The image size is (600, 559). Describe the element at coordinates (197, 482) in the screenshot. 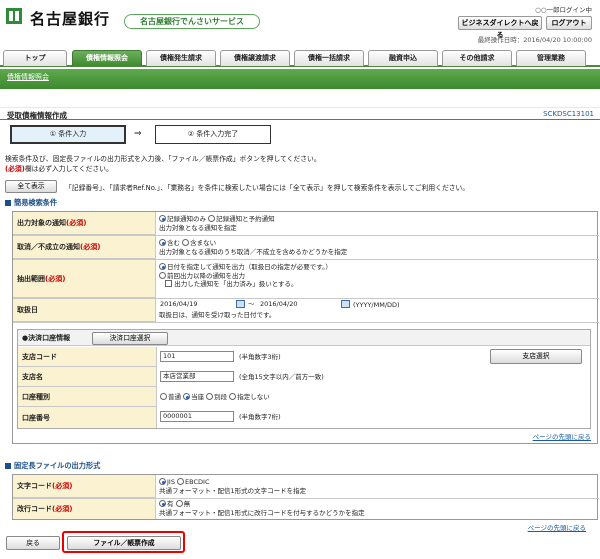

I see `char-code-ebcdic-label: EBCDIC` at that location.